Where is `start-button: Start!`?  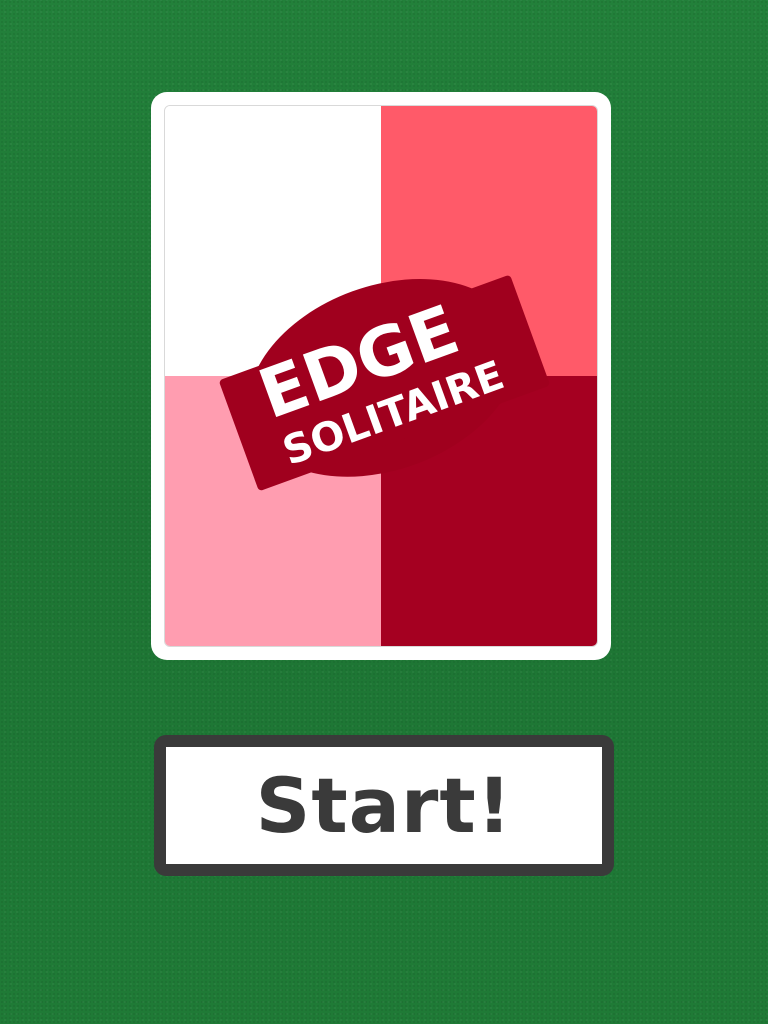 start-button: Start! is located at coordinates (384, 805).